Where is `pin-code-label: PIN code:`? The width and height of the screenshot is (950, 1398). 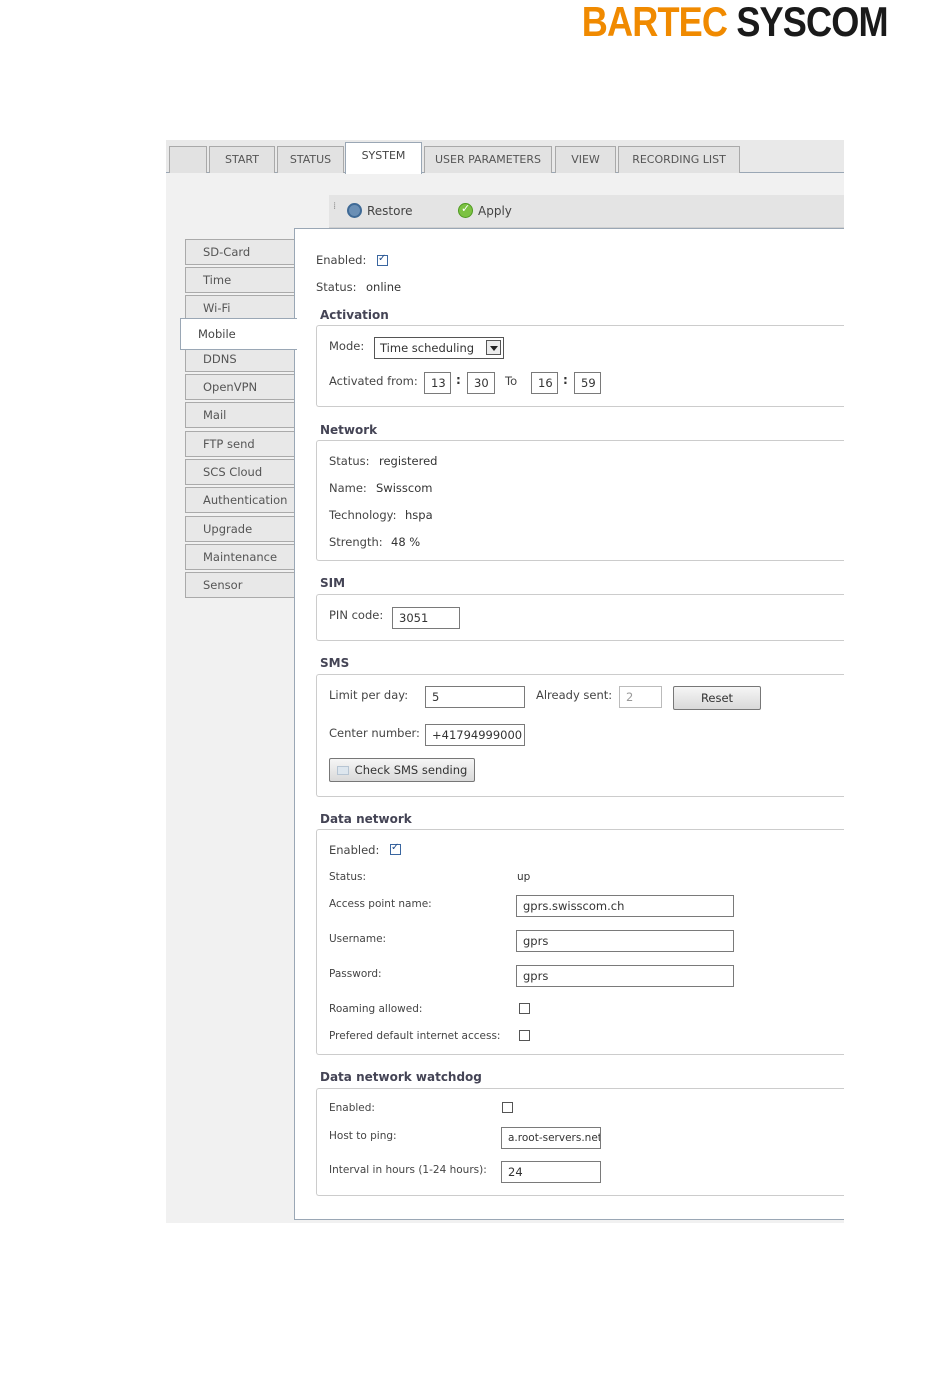
pin-code-label: PIN code: is located at coordinates (356, 615).